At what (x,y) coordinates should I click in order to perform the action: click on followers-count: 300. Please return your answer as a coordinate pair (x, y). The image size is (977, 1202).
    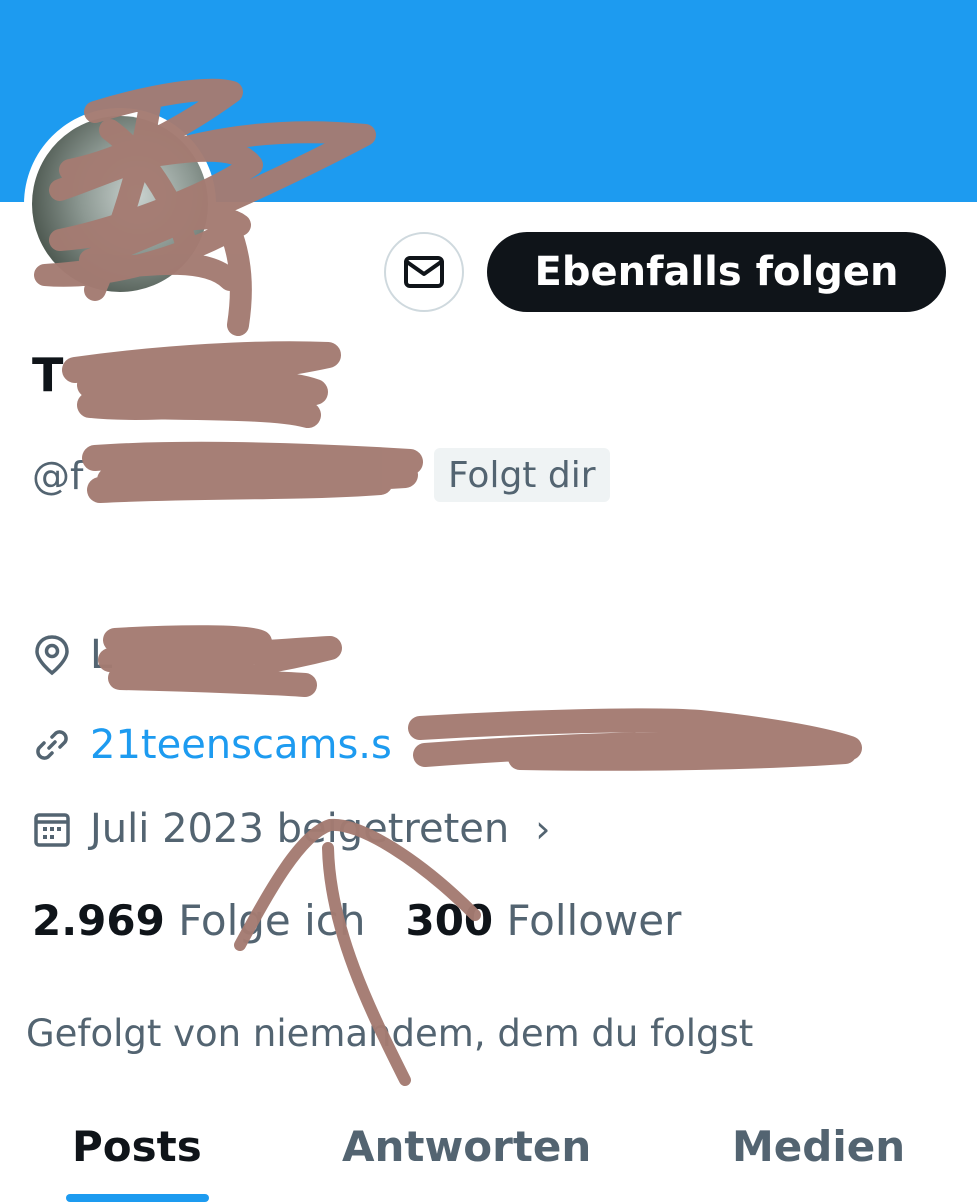
    Looking at the image, I should click on (449, 920).